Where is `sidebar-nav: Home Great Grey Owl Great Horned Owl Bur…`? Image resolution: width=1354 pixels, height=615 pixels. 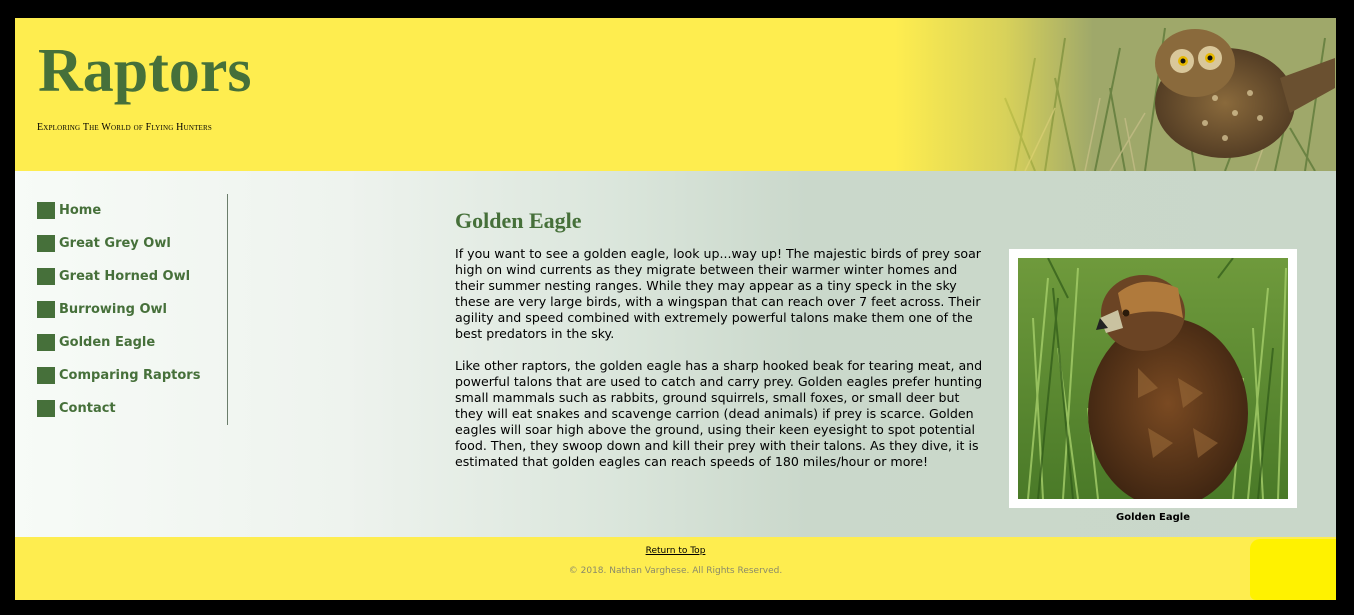
sidebar-nav: Home Great Grey Owl Great Horned Owl Bur… is located at coordinates (132, 309).